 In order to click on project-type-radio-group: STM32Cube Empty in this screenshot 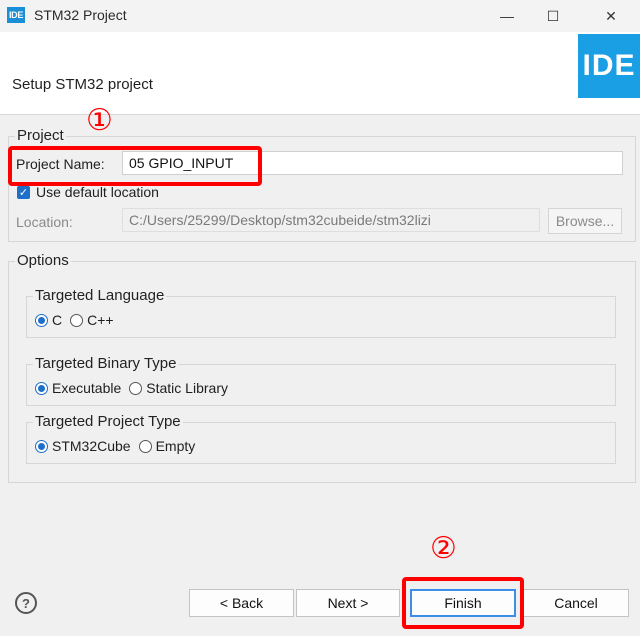, I will do `click(119, 446)`.